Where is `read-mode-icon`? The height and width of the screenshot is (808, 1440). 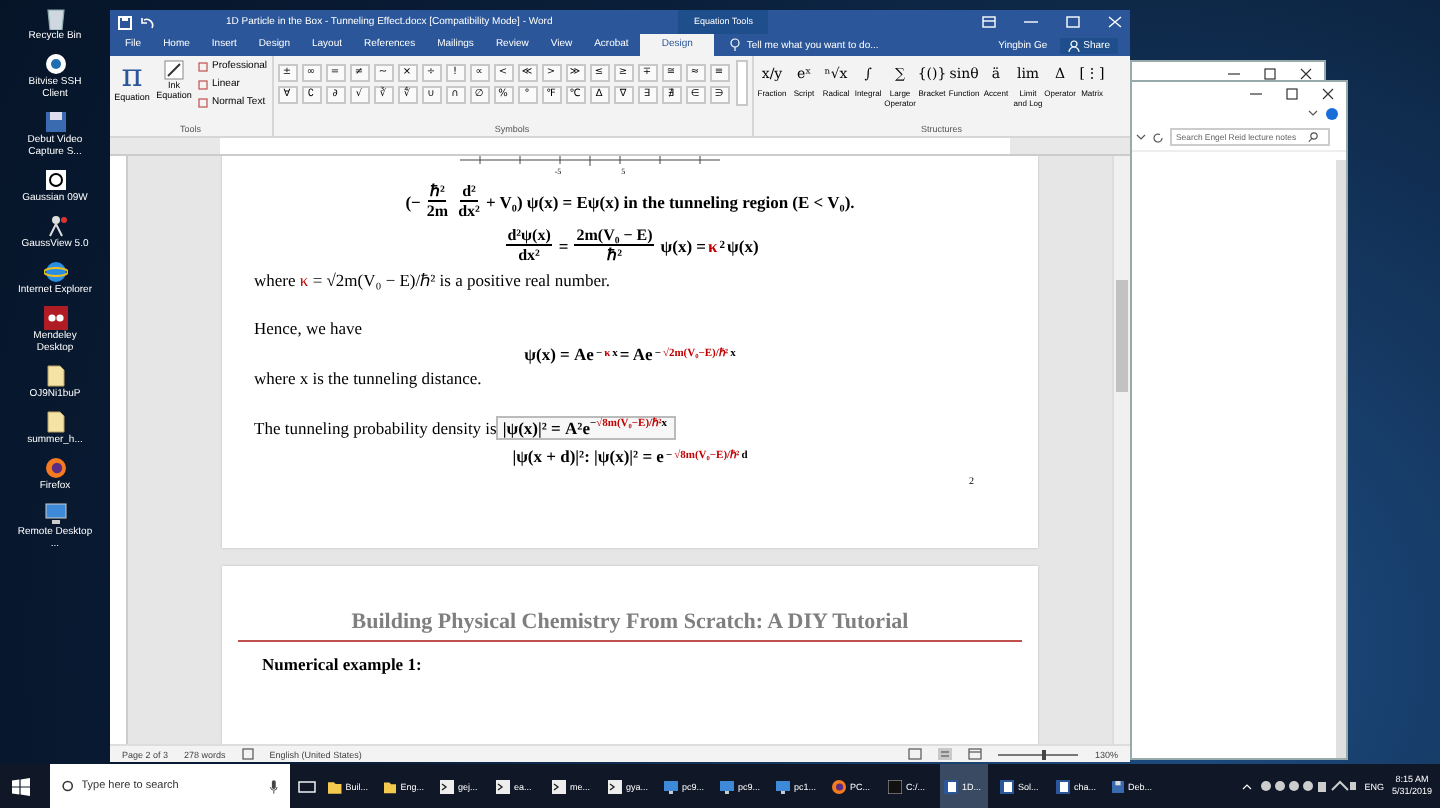
read-mode-icon is located at coordinates (915, 754).